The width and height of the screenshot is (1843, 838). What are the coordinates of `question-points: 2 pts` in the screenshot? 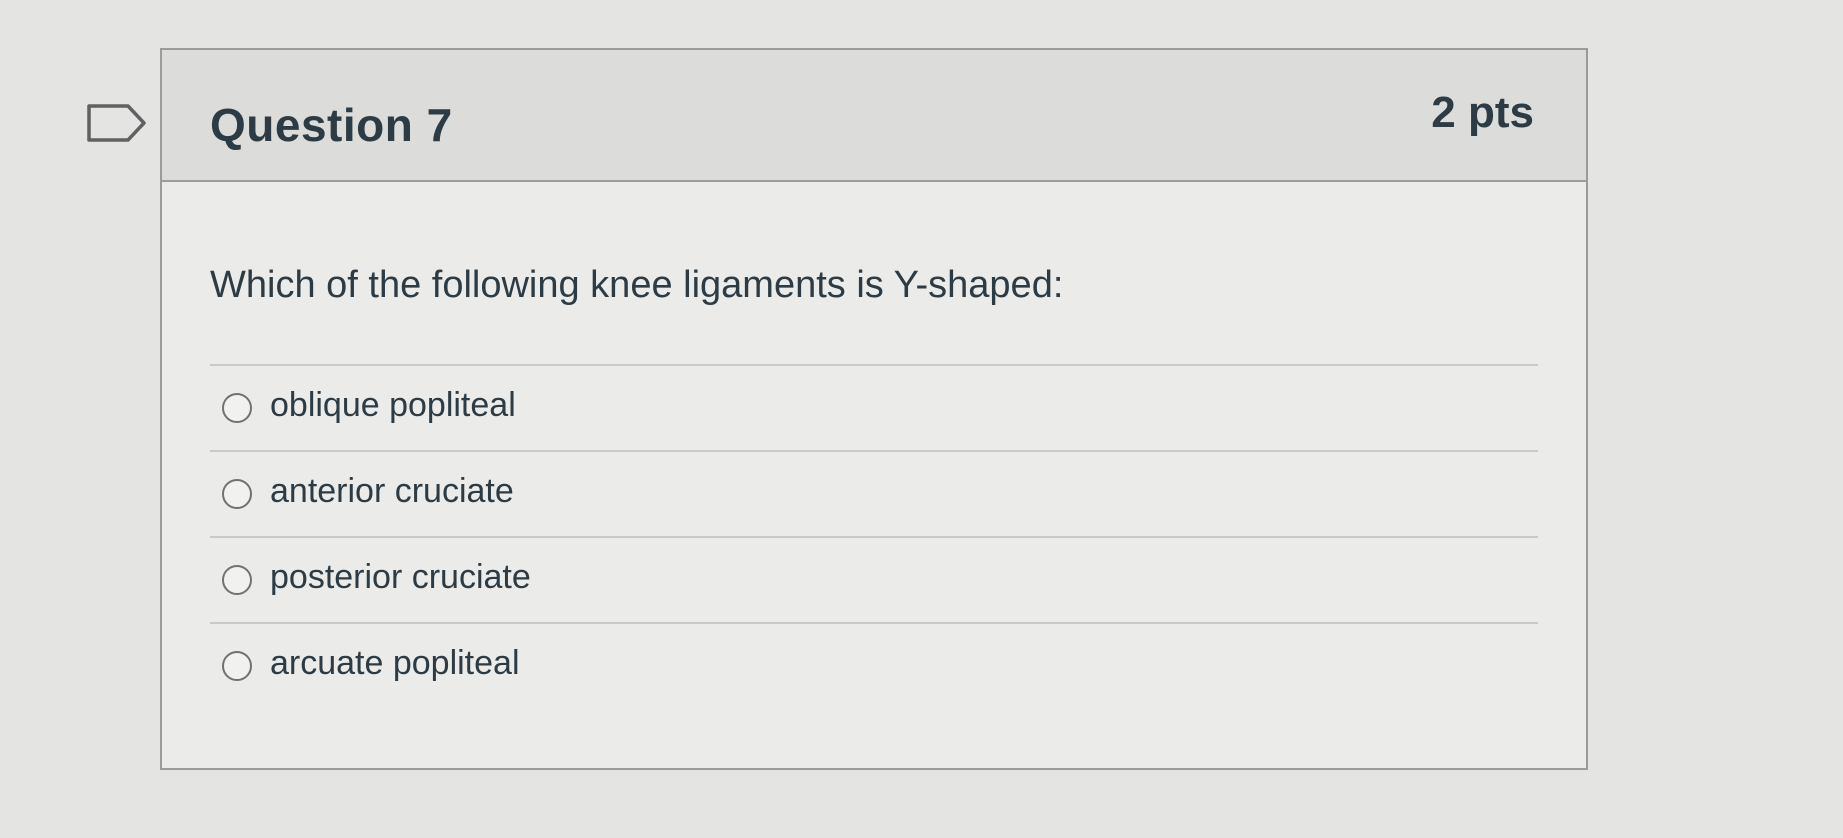 It's located at (1482, 112).